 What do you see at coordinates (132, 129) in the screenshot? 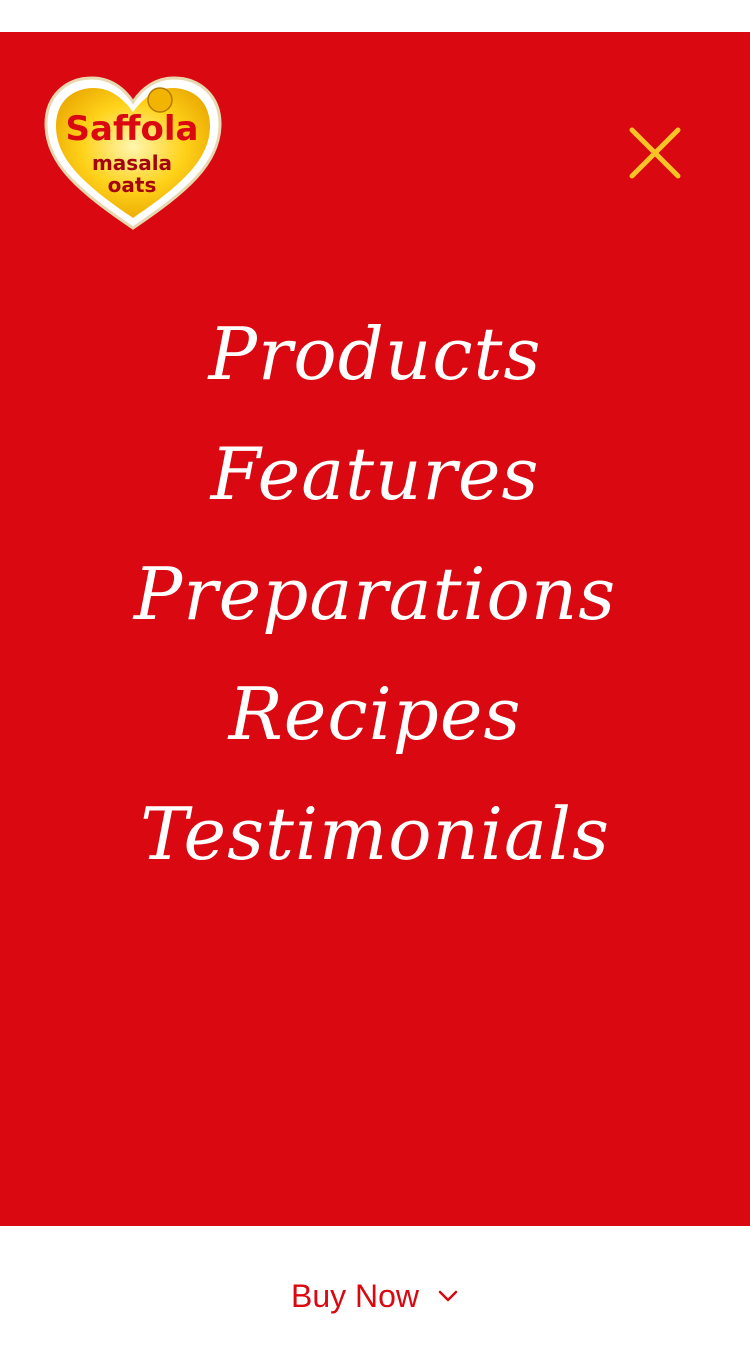
I see `svg-text: Saffola` at bounding box center [132, 129].